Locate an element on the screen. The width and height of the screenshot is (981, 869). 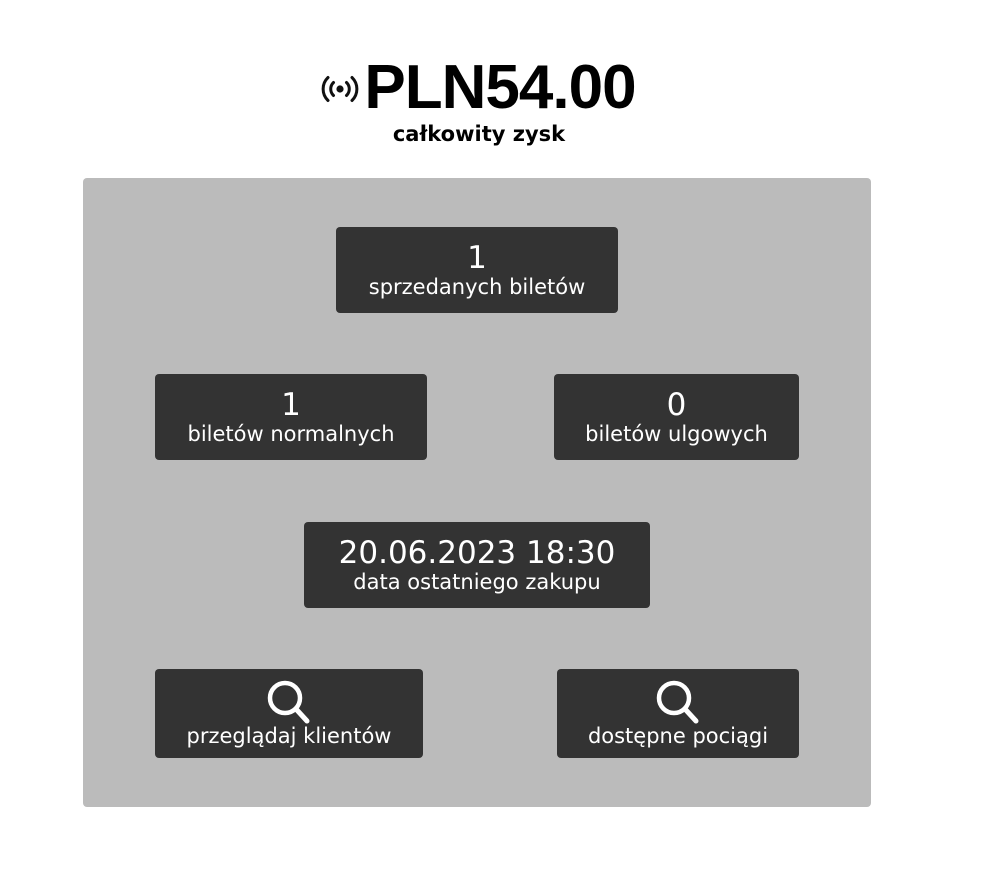
reduced-tickets-value: 0 is located at coordinates (676, 405).